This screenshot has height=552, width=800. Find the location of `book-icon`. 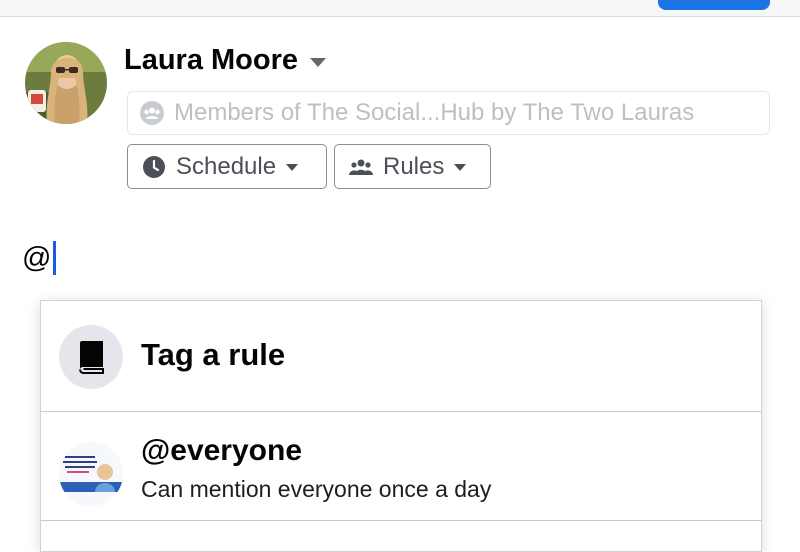

book-icon is located at coordinates (91, 357).